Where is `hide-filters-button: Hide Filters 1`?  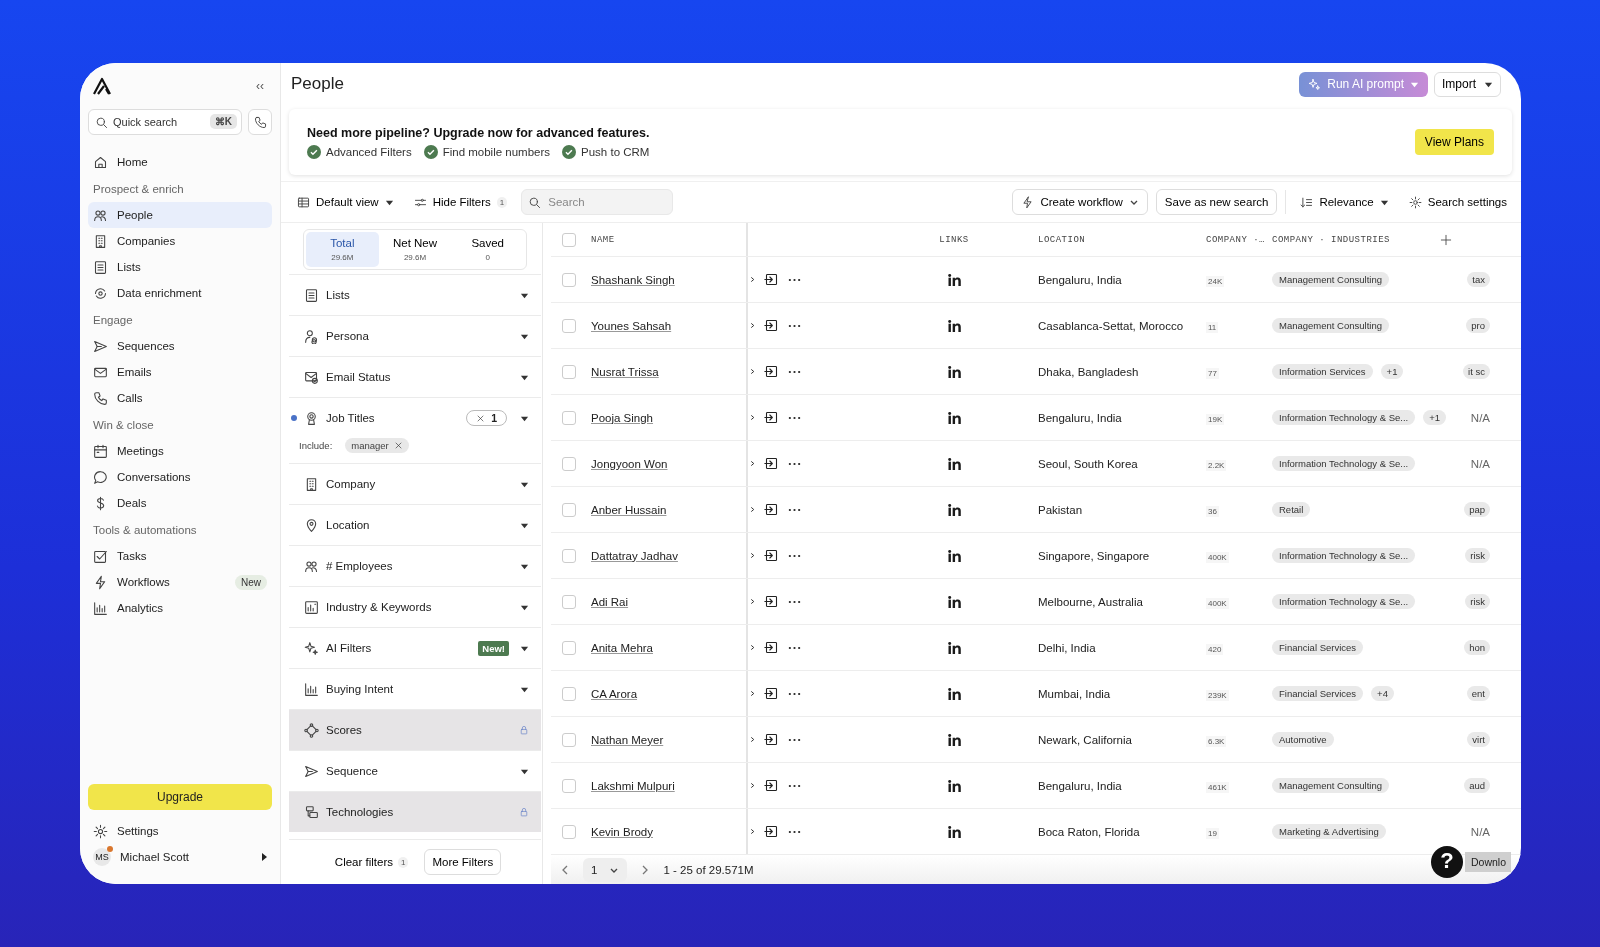 hide-filters-button: Hide Filters 1 is located at coordinates (460, 202).